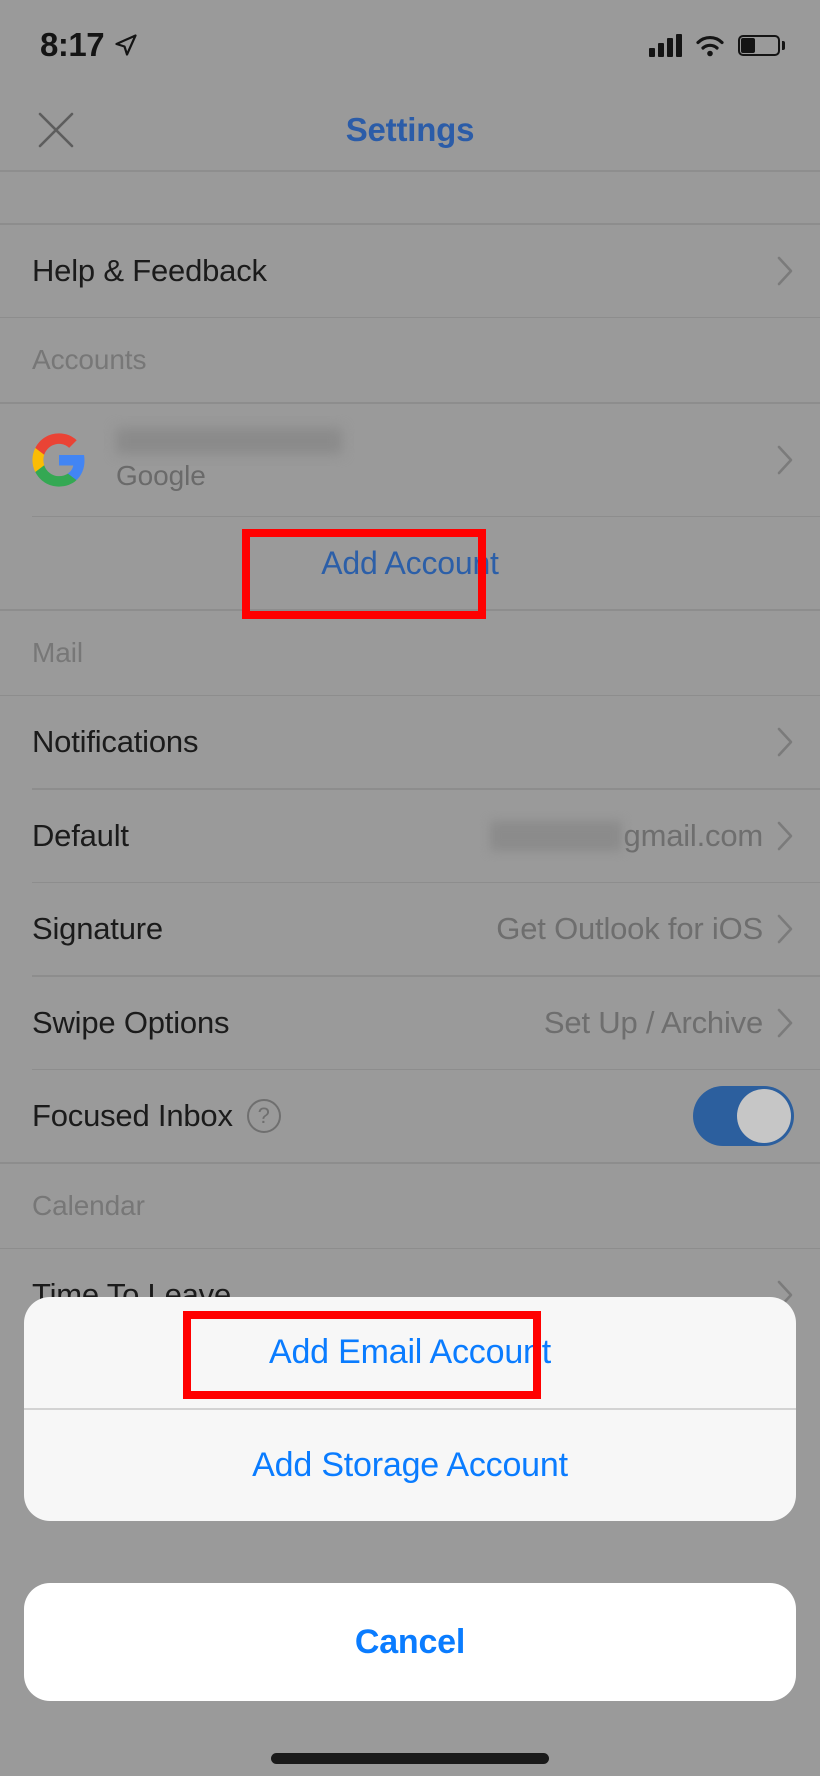 Image resolution: width=820 pixels, height=1776 pixels. What do you see at coordinates (161, 475) in the screenshot?
I see `account-provider-label: Google` at bounding box center [161, 475].